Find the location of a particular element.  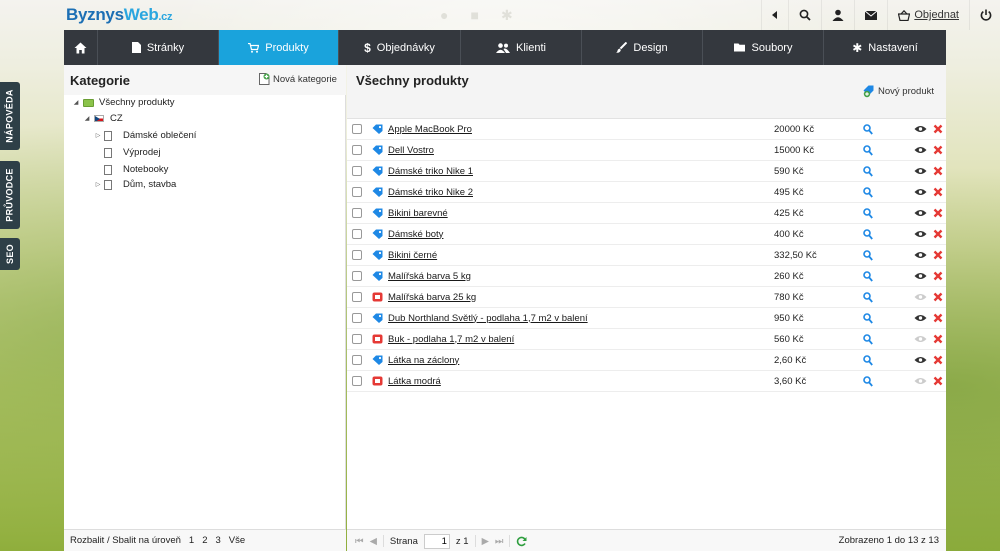

product-name-link: Dell Vostro is located at coordinates (411, 150).